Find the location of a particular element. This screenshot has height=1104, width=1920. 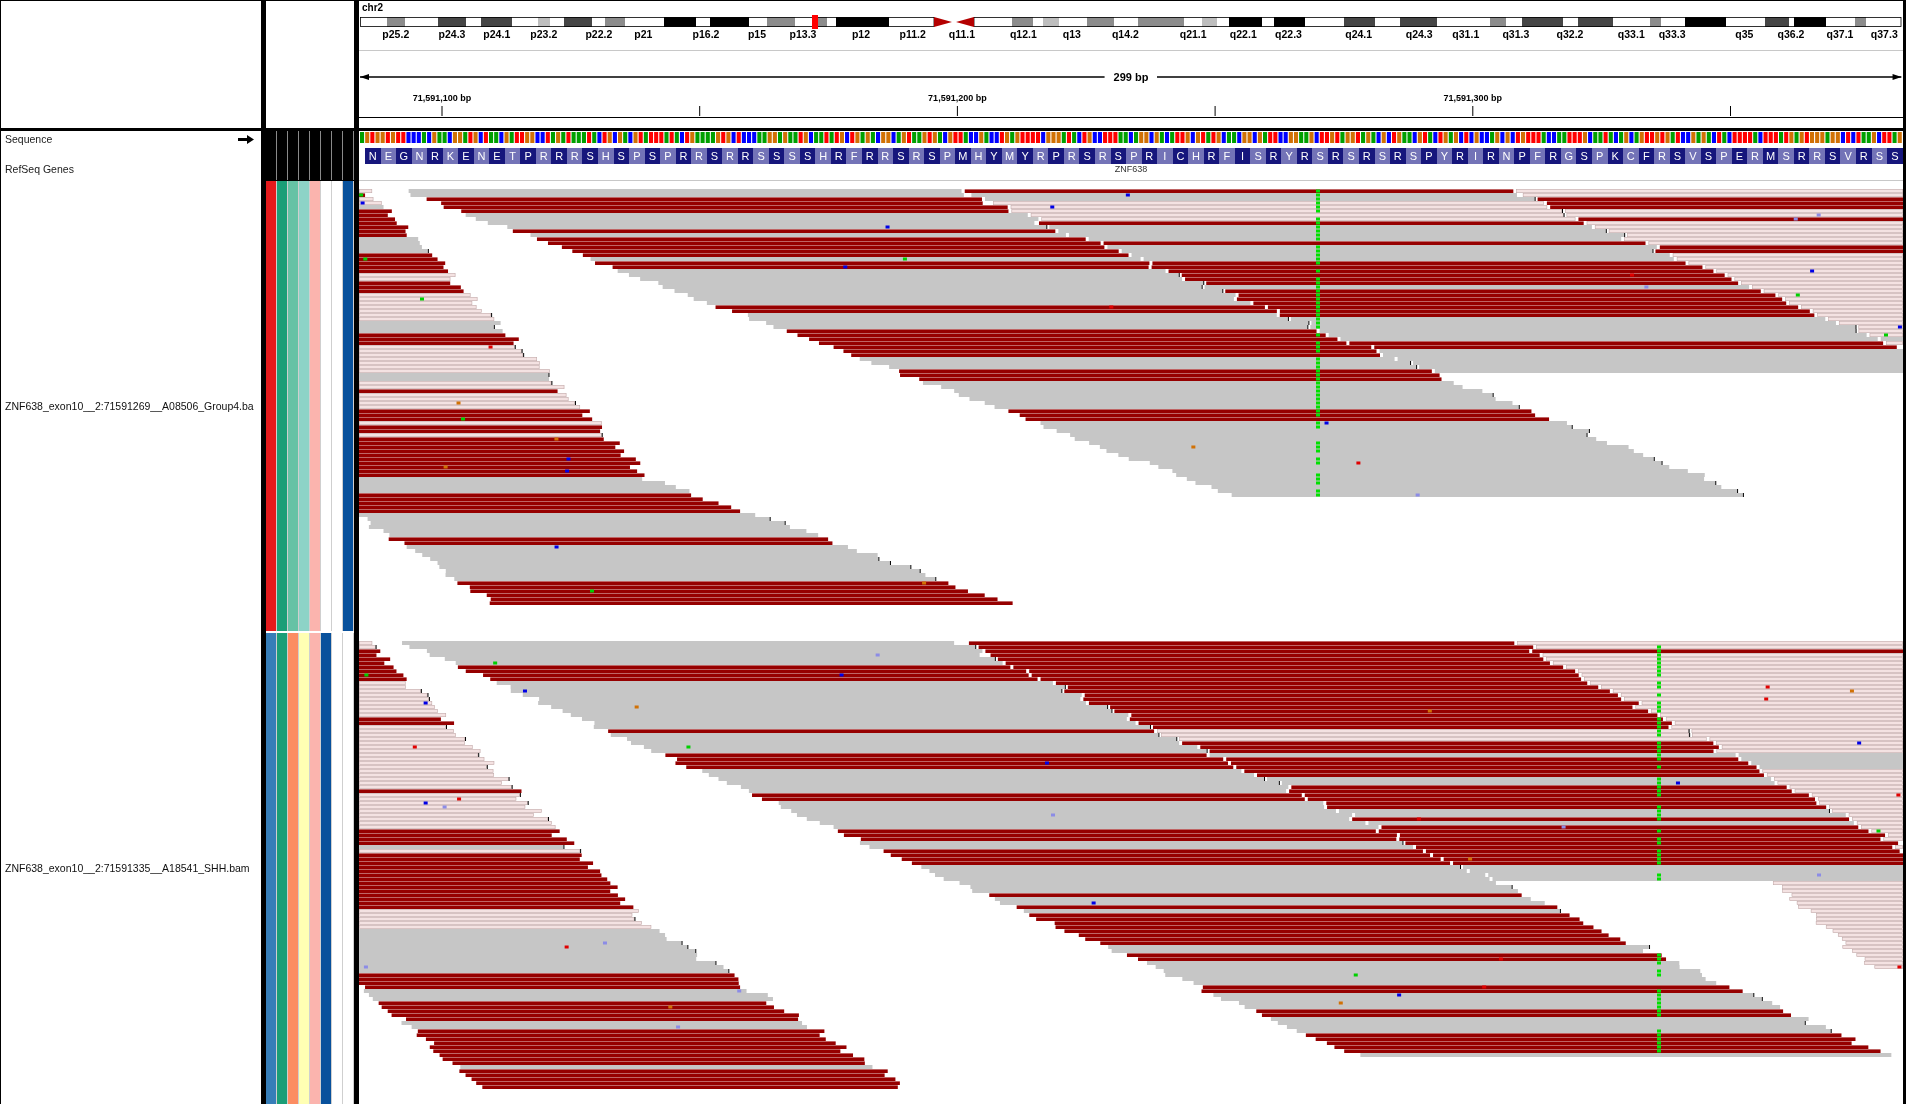

track-name: Sequence is located at coordinates (29, 139).